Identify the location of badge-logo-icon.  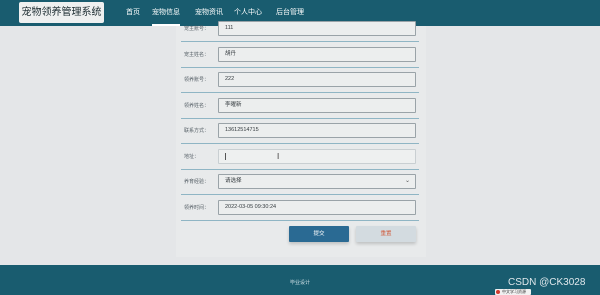
(498, 292).